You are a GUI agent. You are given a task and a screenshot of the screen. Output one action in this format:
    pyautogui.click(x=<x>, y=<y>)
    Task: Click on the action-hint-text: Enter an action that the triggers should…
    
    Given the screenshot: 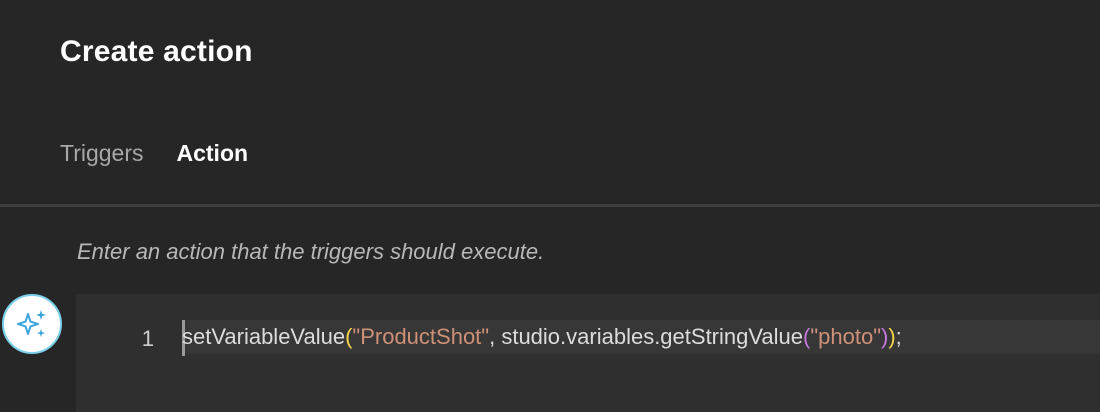 What is the action you would take?
    pyautogui.click(x=311, y=251)
    